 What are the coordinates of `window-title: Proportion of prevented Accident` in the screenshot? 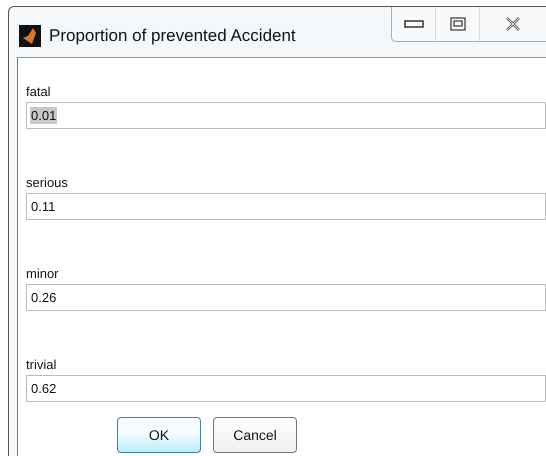 It's located at (172, 36).